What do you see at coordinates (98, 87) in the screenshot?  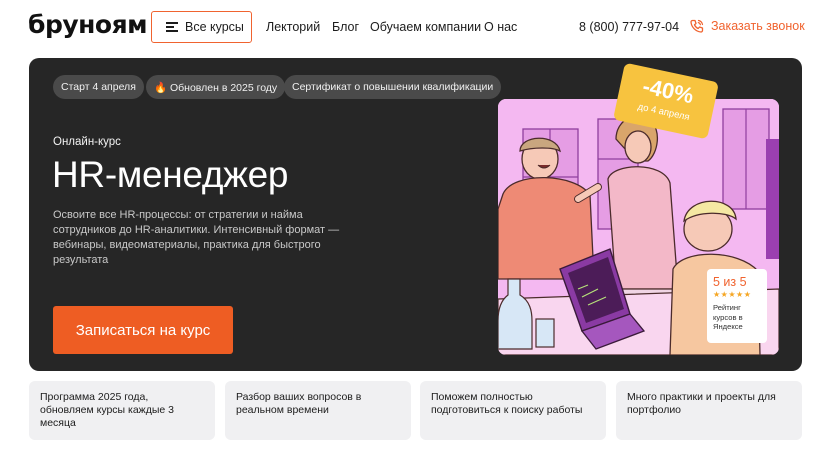 I see `chip-start-date: Старт 4 апреля` at bounding box center [98, 87].